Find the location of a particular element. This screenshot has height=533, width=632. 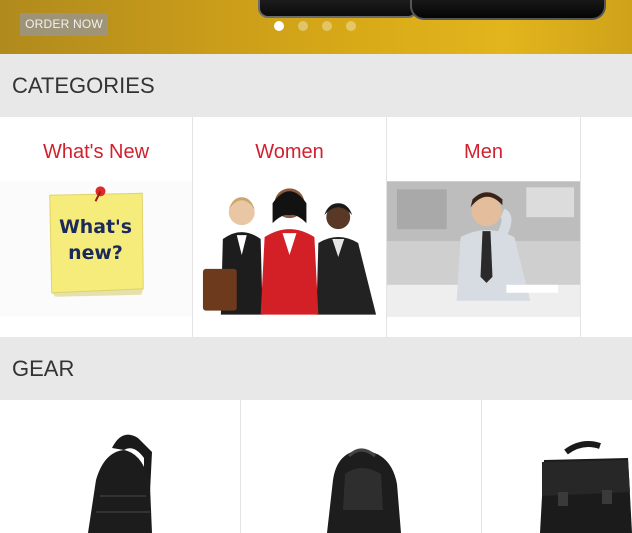

category-tile-partial is located at coordinates (606, 227).